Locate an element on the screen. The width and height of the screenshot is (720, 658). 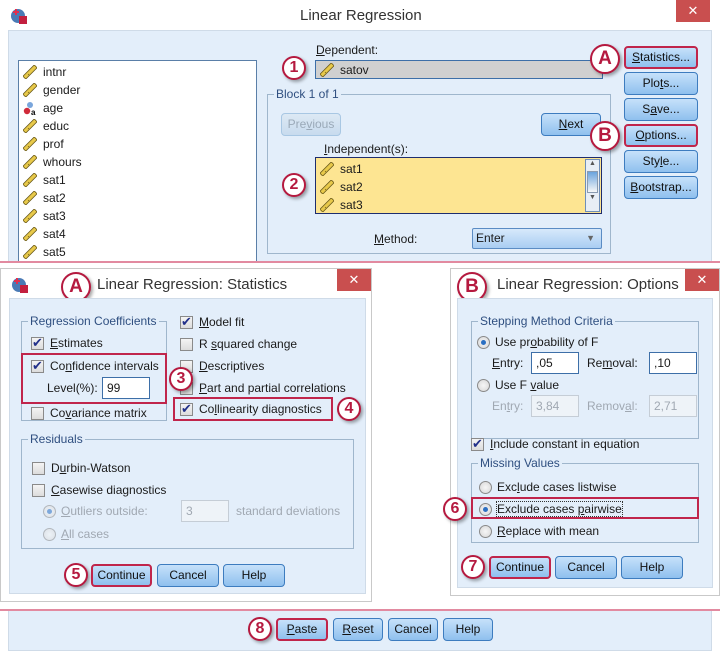
badge-4: 4 is located at coordinates (349, 409).